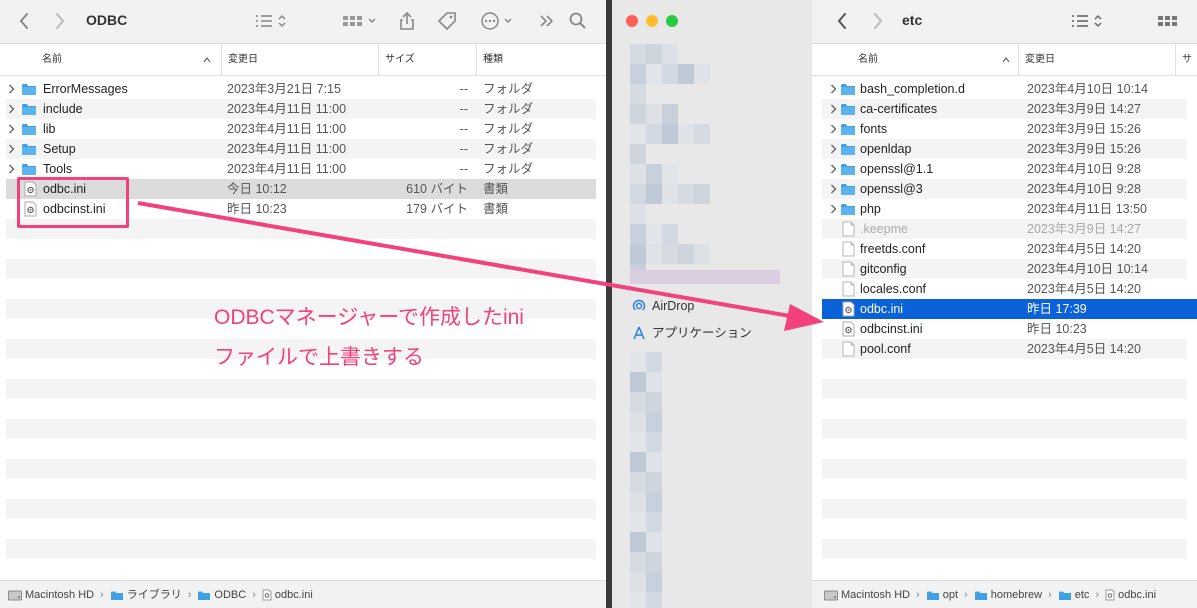  What do you see at coordinates (221, 594) in the screenshot?
I see `path-segment: ODBC` at bounding box center [221, 594].